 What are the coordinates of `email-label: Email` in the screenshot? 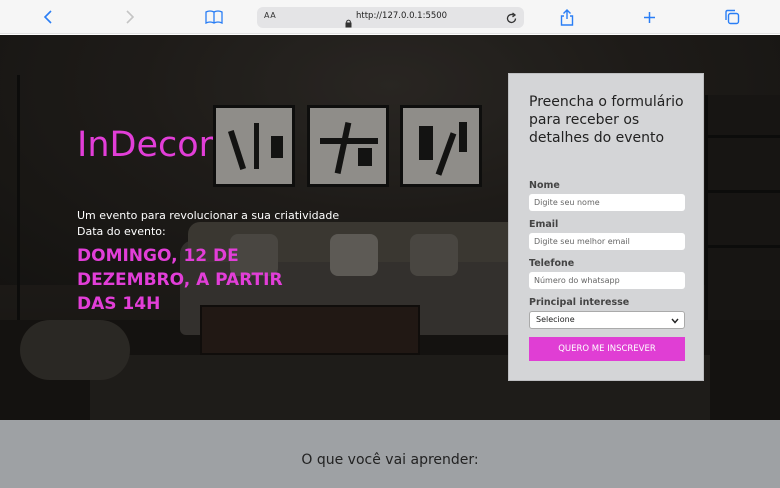 It's located at (544, 224).